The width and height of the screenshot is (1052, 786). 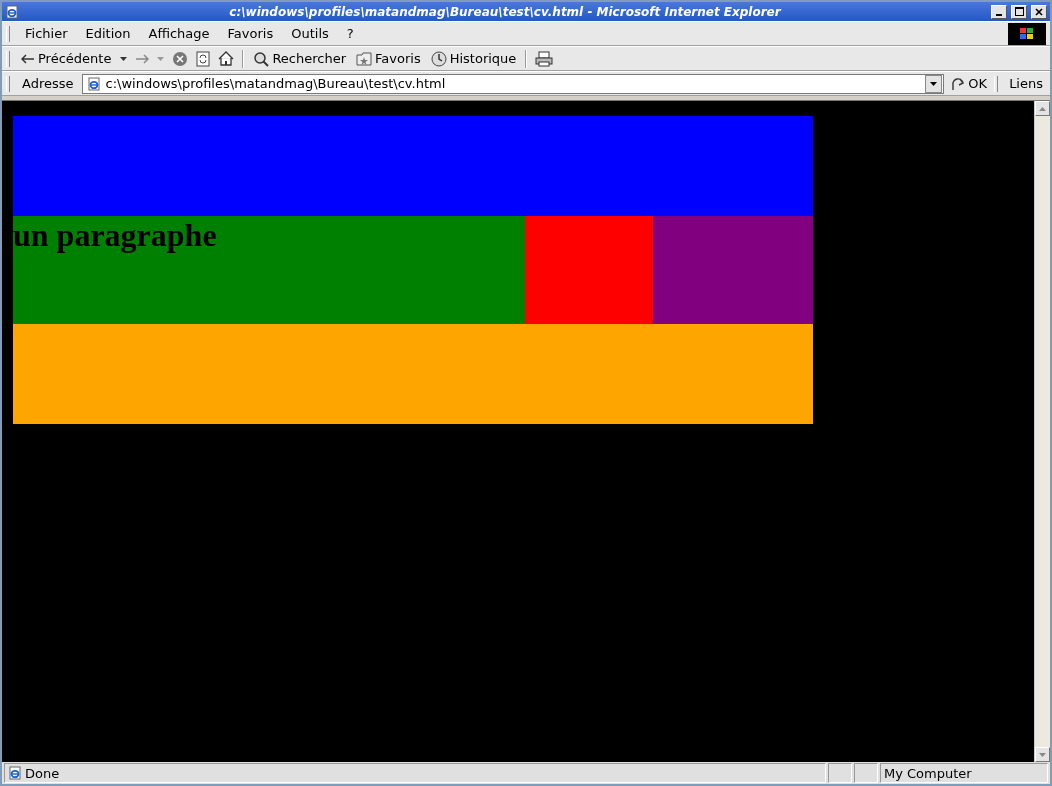 What do you see at coordinates (310, 33) in the screenshot?
I see `menu-item: Outils` at bounding box center [310, 33].